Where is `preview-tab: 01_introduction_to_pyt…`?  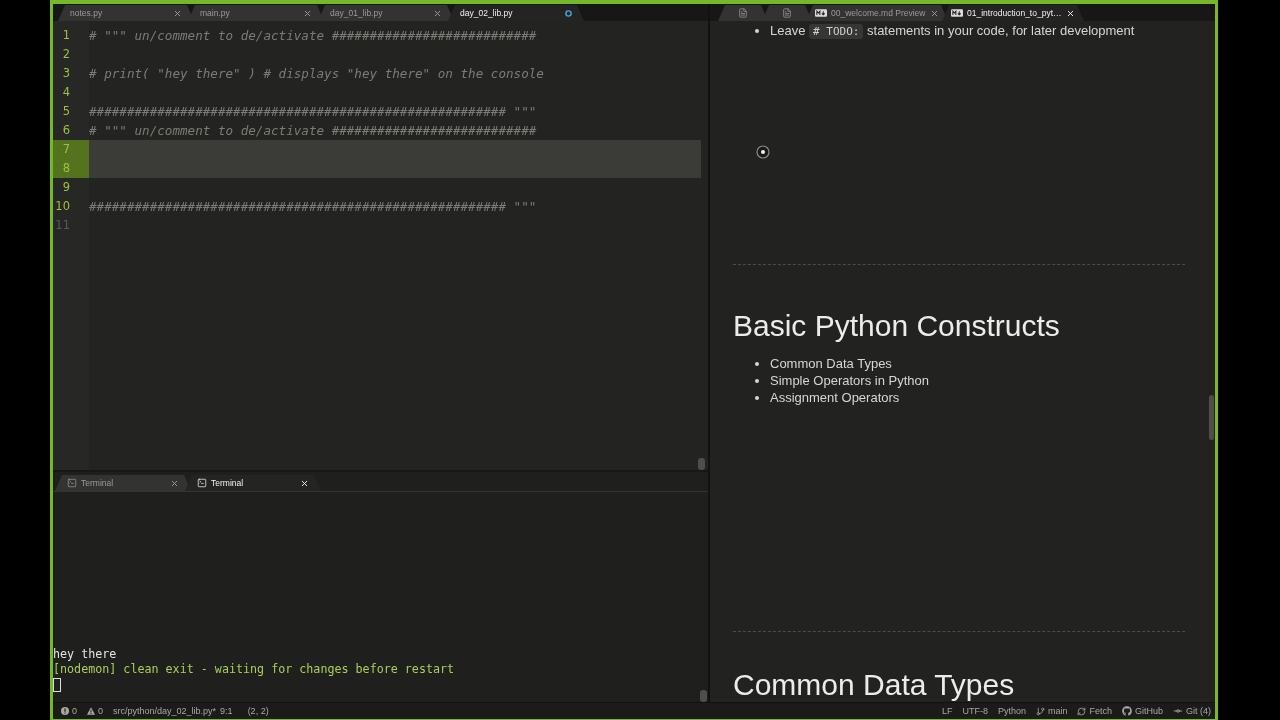
preview-tab: 01_introduction_to_pyt… is located at coordinates (1013, 13).